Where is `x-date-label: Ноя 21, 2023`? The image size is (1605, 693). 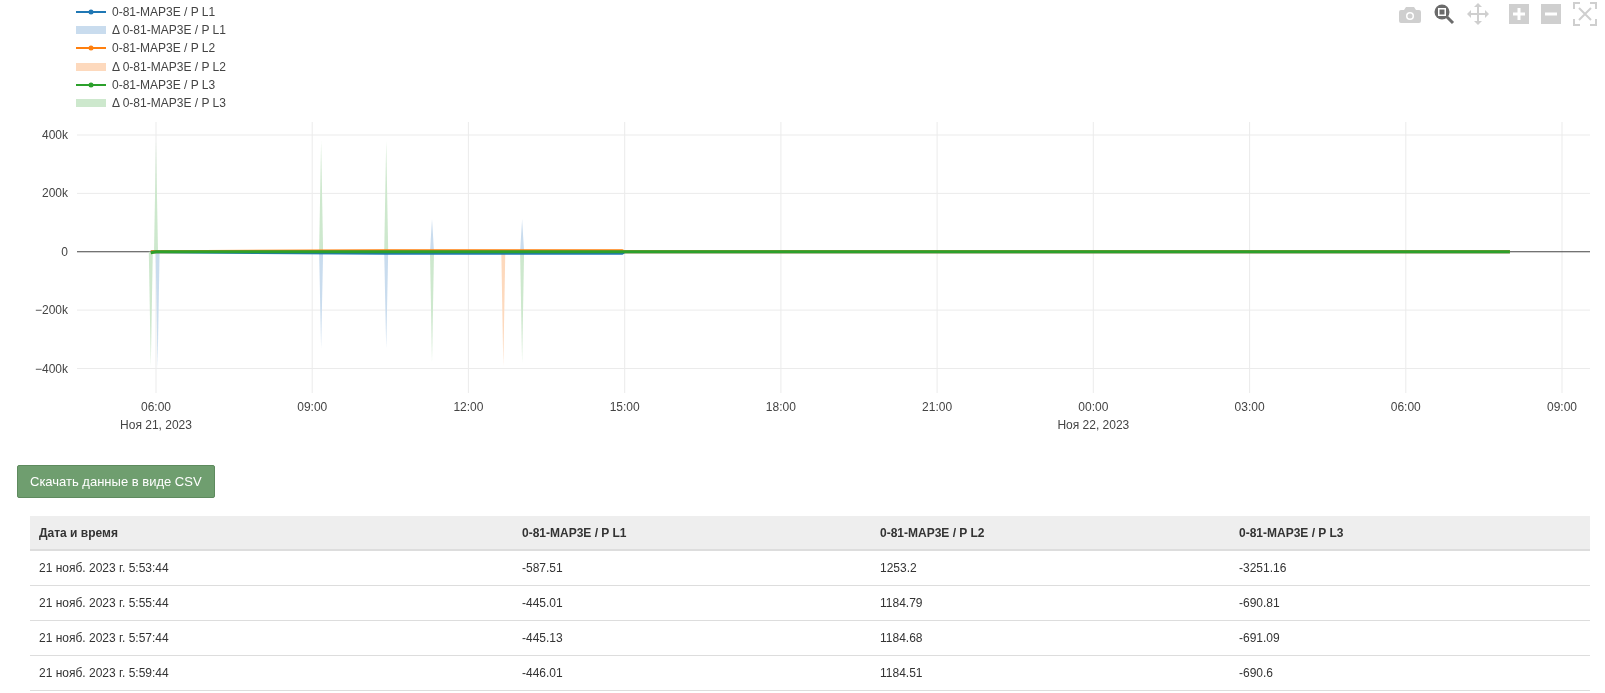 x-date-label: Ноя 21, 2023 is located at coordinates (156, 425).